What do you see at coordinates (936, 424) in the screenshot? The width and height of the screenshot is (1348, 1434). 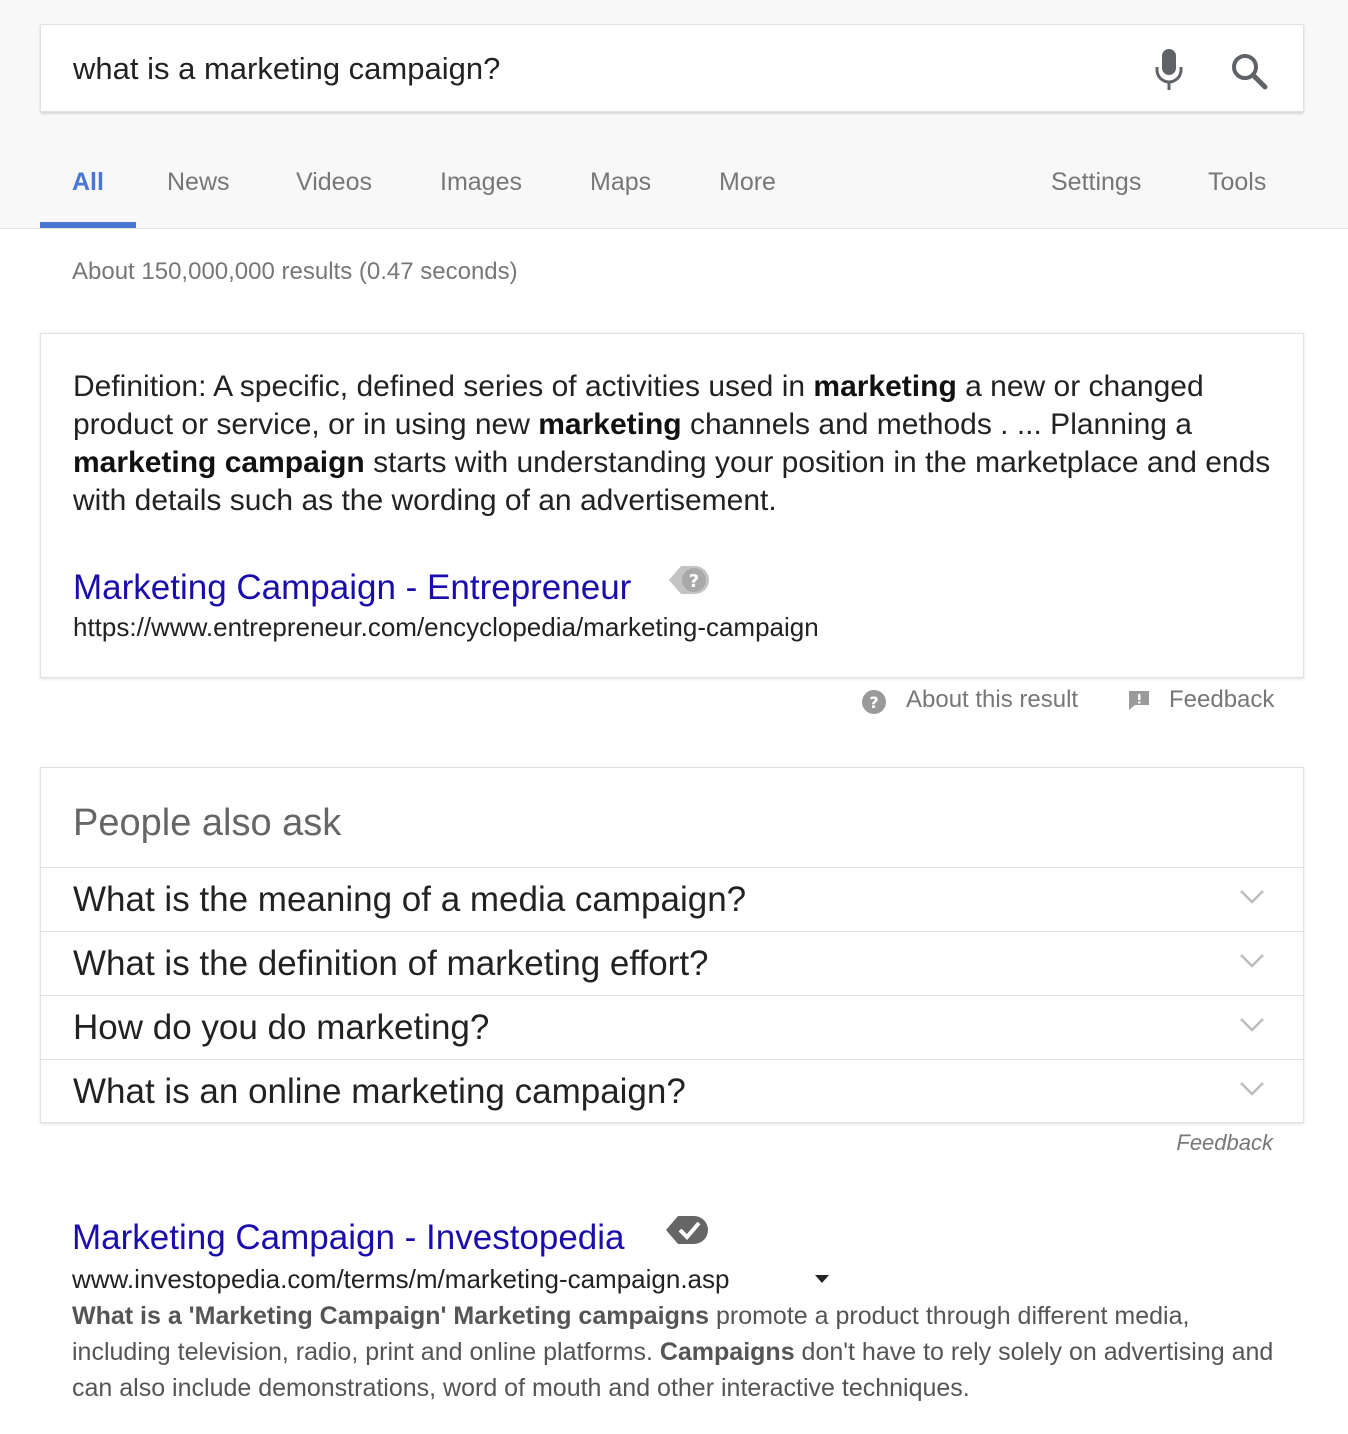 I see `text-segment: channels and methods . ... Planning a` at bounding box center [936, 424].